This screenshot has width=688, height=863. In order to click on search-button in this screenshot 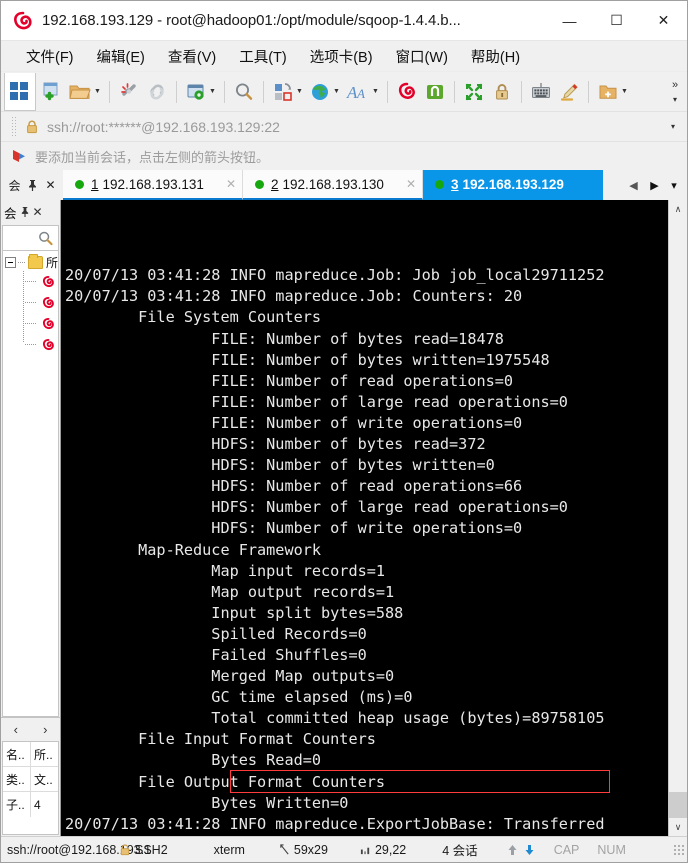, I will do `click(244, 92)`.